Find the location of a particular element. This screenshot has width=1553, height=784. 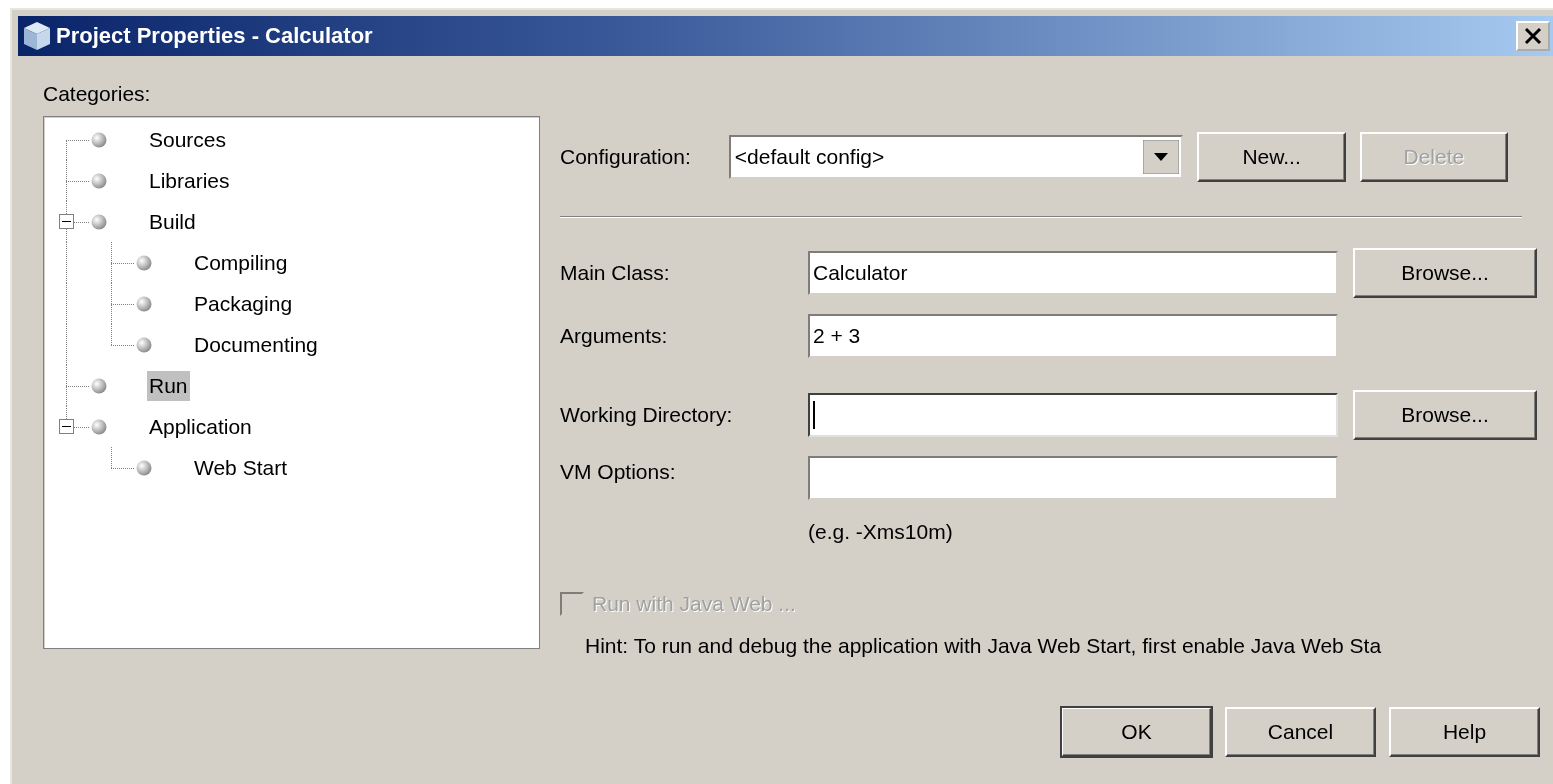

tree-item: Compiling is located at coordinates (241, 262).